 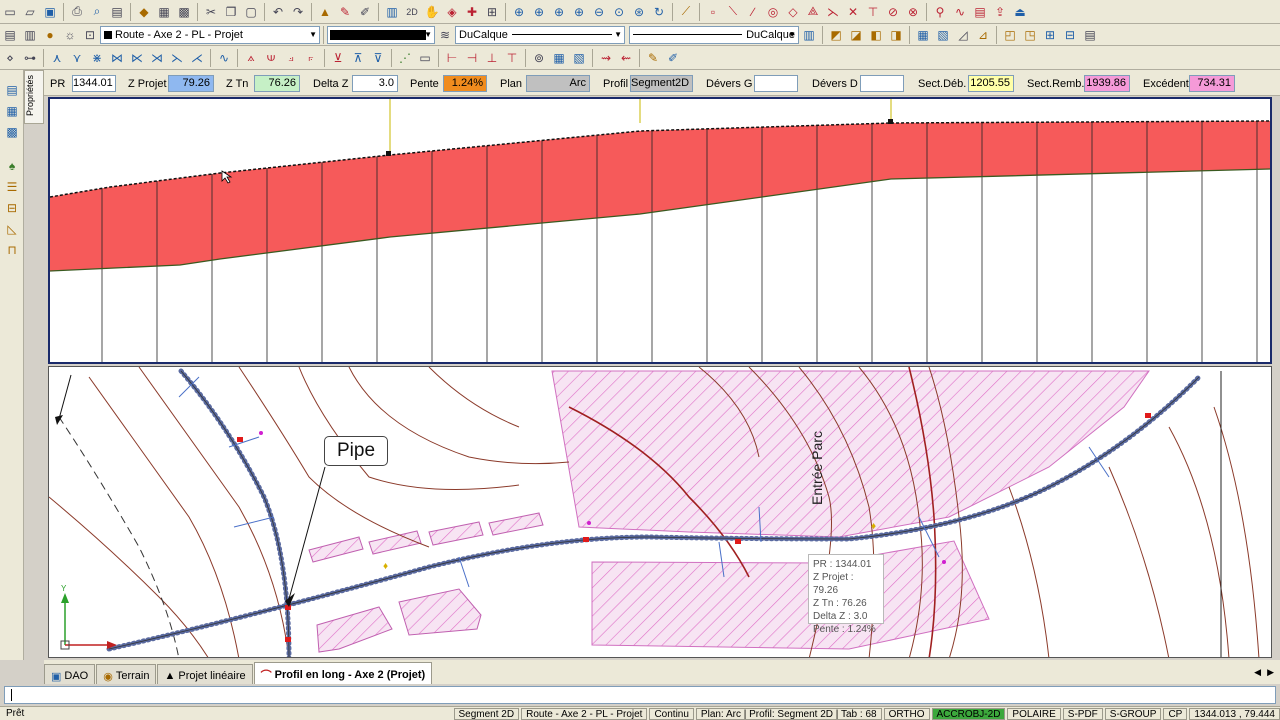 I want to click on array-icon: ⊞, so click(x=1050, y=35).